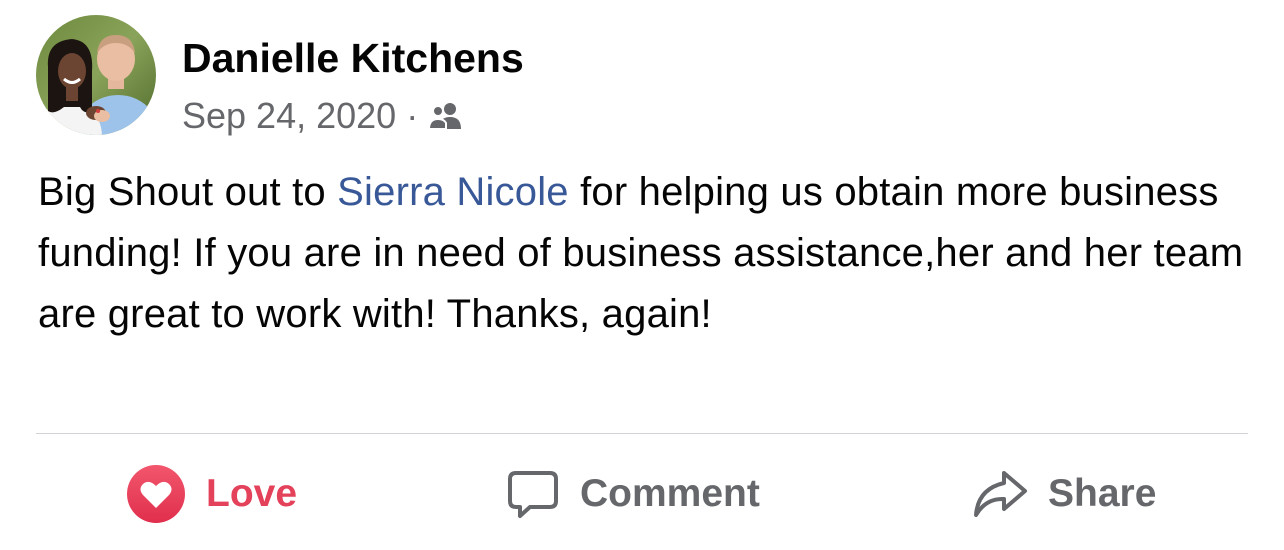 This screenshot has width=1284, height=550. I want to click on heart-icon, so click(156, 494).